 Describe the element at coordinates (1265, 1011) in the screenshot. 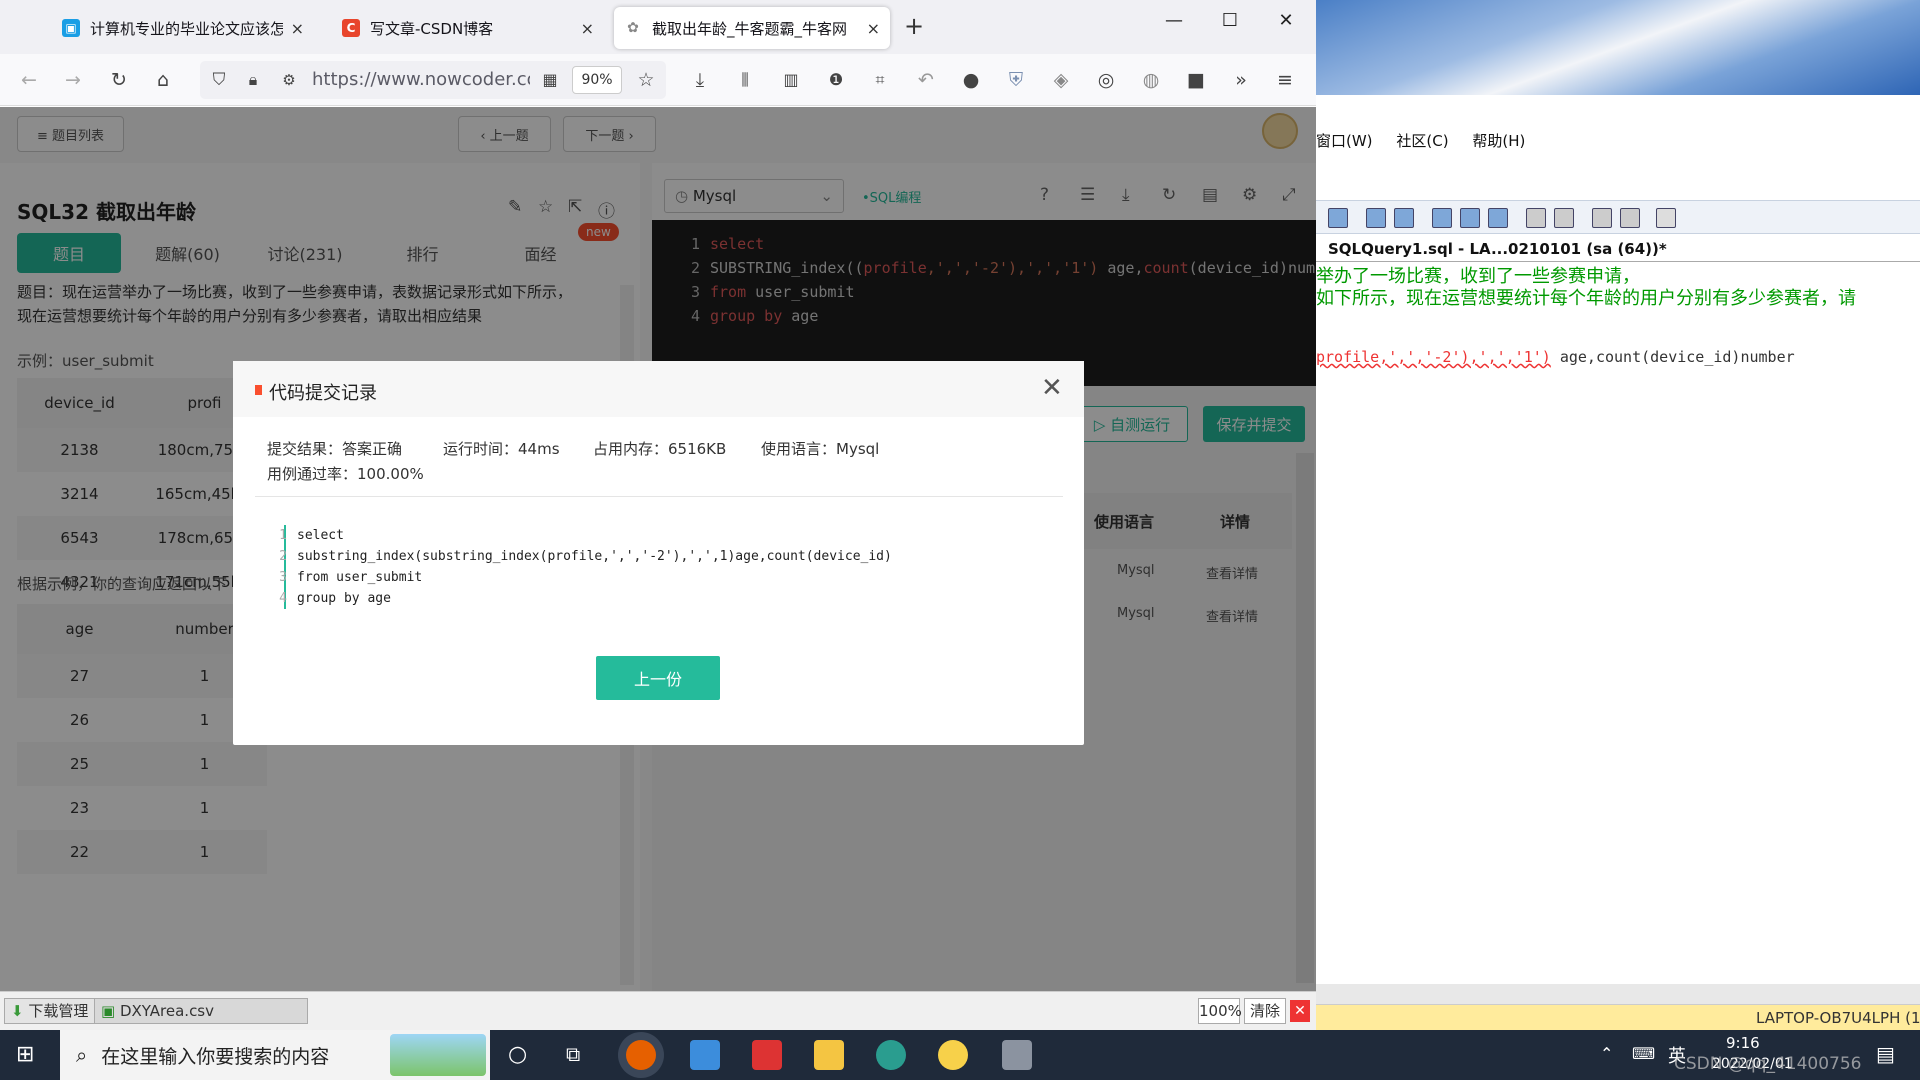

I see `clear-downloads-button: 清除` at that location.